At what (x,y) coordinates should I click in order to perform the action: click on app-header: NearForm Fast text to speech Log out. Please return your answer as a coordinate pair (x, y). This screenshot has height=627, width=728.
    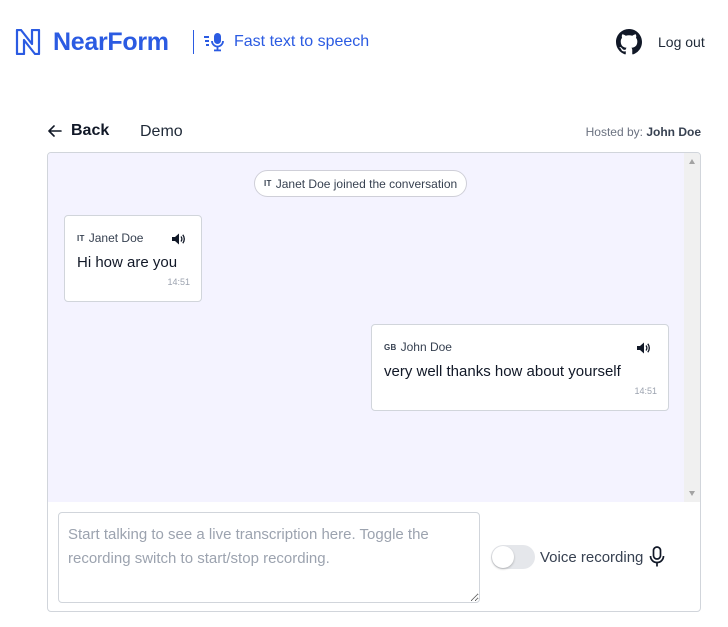
    Looking at the image, I should click on (364, 42).